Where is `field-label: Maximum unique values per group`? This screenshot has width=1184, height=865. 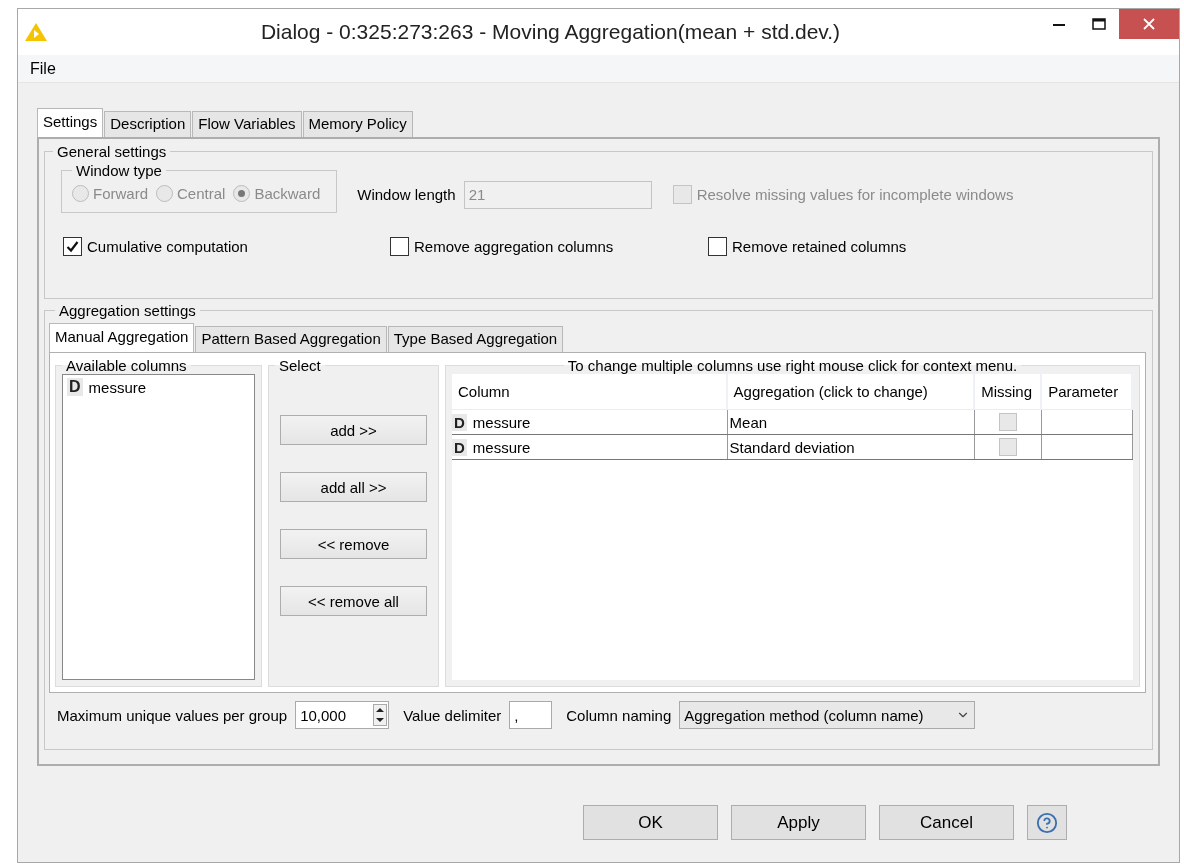
field-label: Maximum unique values per group is located at coordinates (172, 715).